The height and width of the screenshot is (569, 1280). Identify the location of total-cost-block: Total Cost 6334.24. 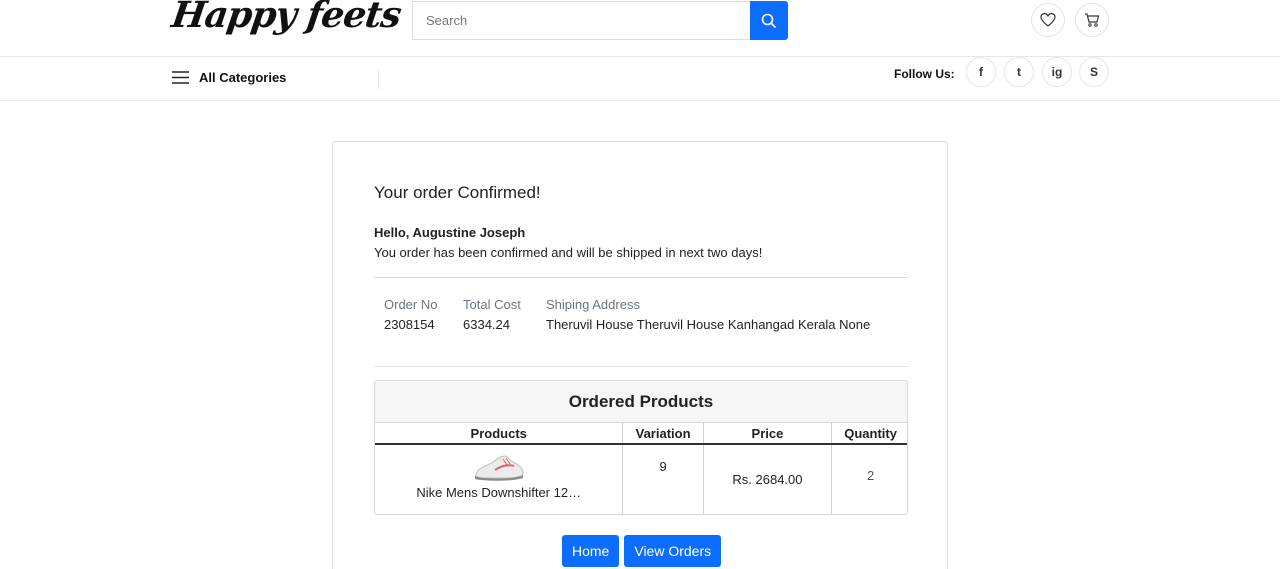
(492, 314).